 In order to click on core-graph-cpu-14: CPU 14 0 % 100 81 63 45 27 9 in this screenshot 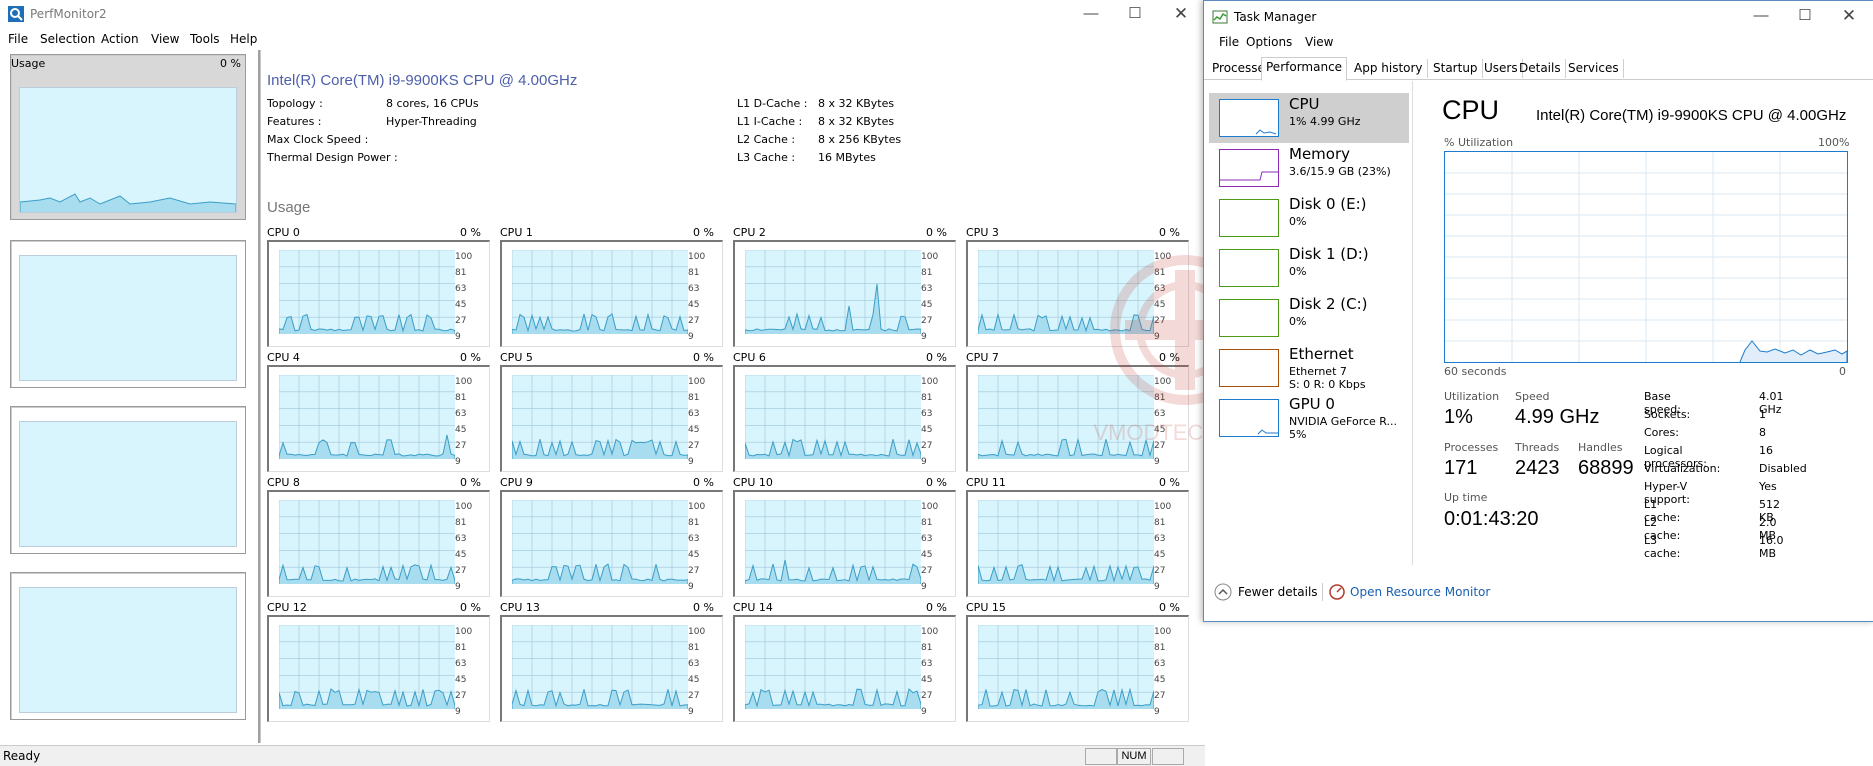, I will do `click(844, 661)`.